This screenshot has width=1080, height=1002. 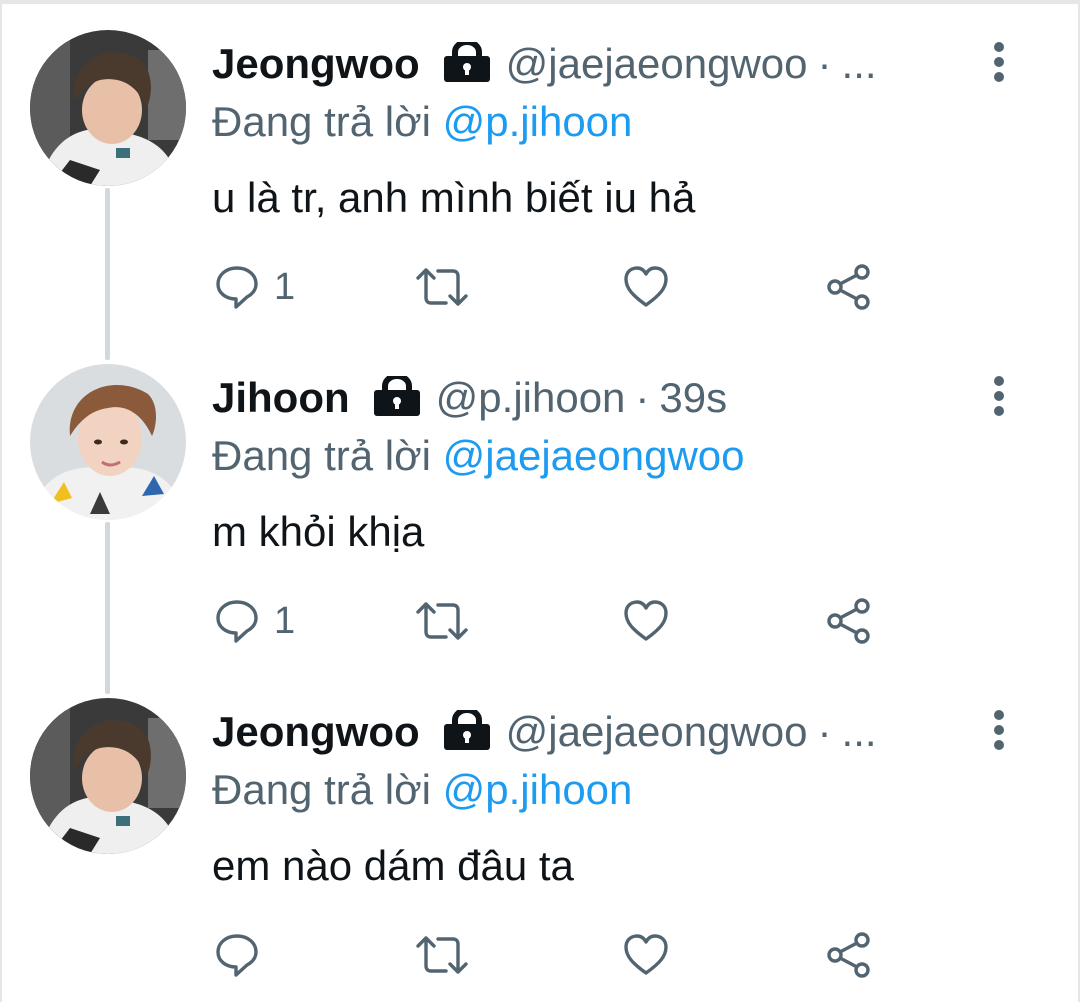 I want to click on reply-button, so click(x=244, y=955).